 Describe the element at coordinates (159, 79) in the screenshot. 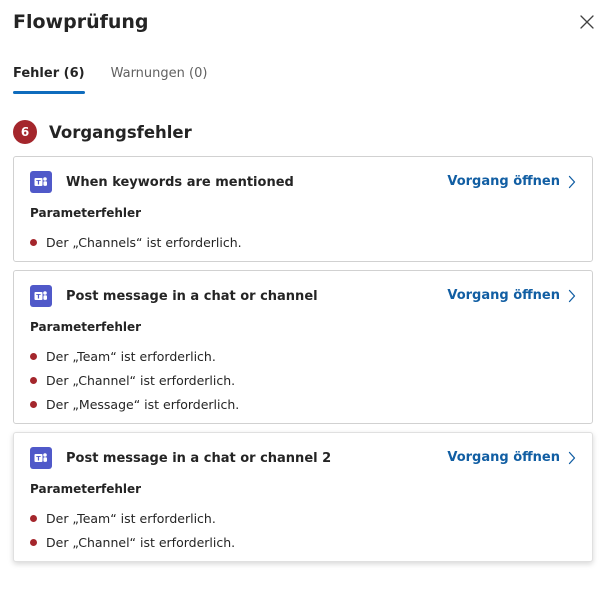

I see `tab-warnings: Warnungen (0)` at that location.